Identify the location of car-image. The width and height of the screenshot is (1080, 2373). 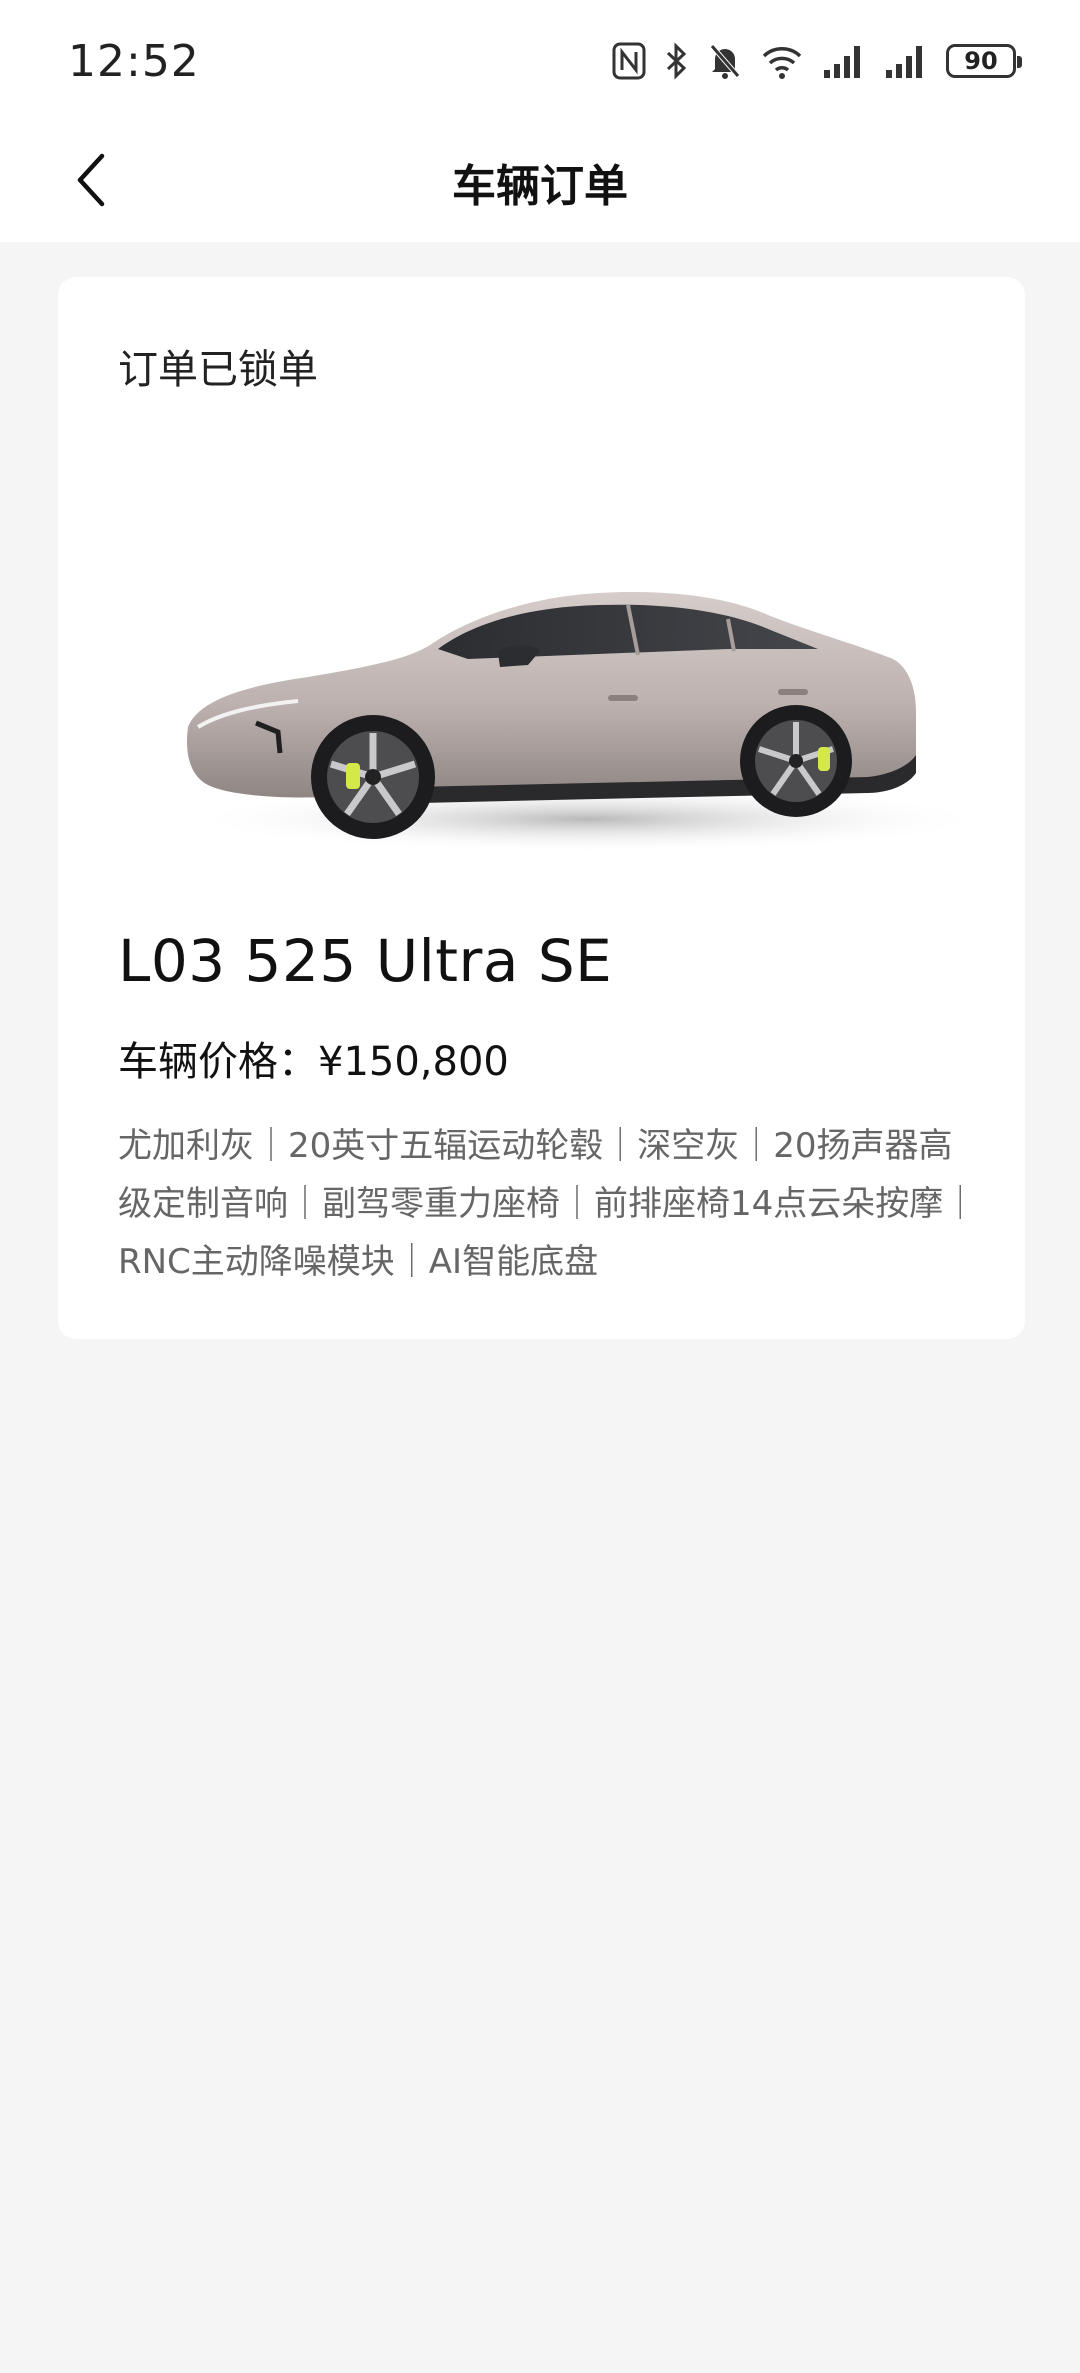
(588, 697).